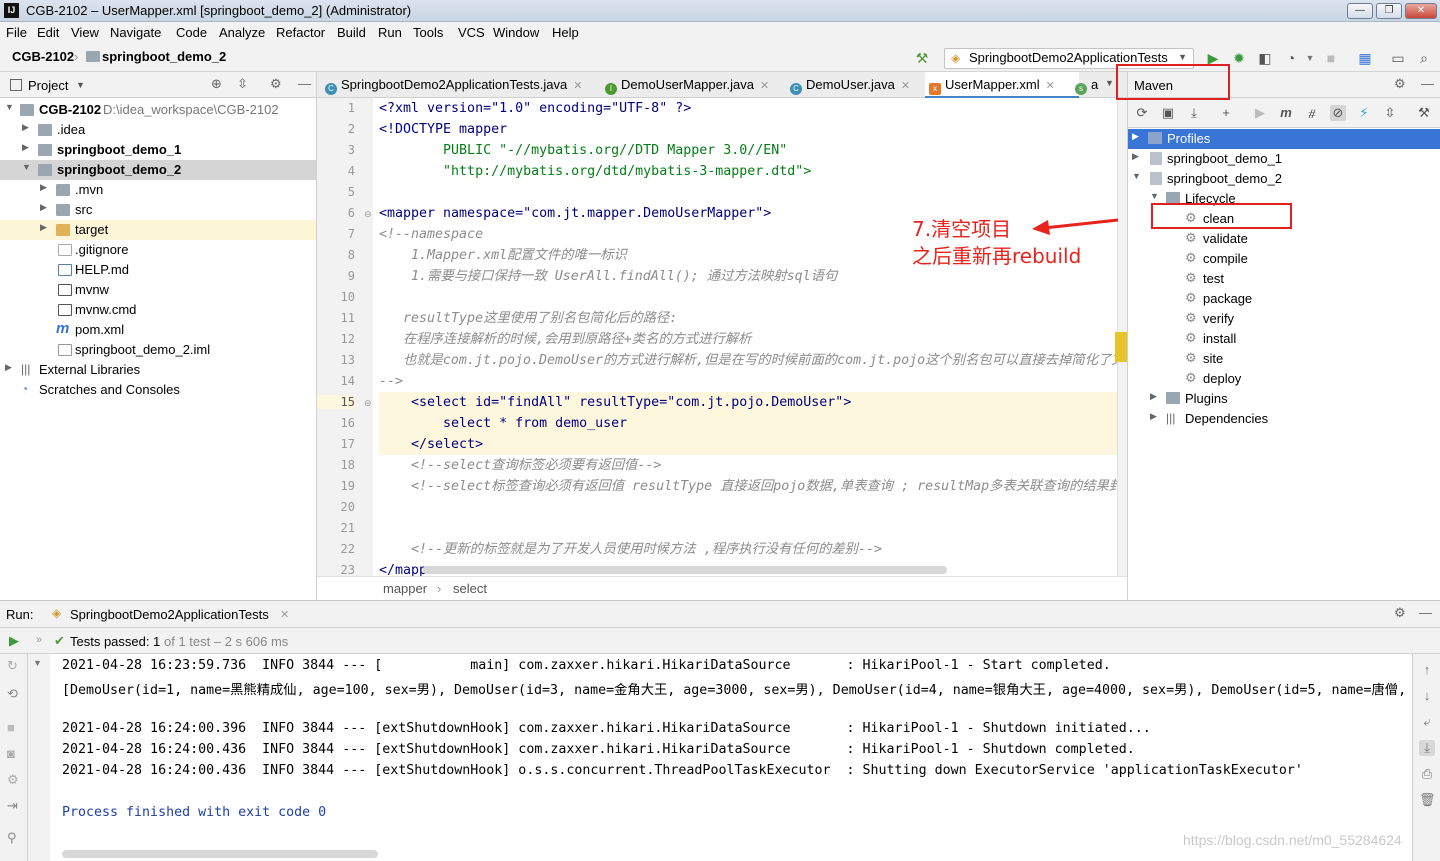  Describe the element at coordinates (12, 838) in the screenshot. I see `pin-icon: ⚲` at that location.